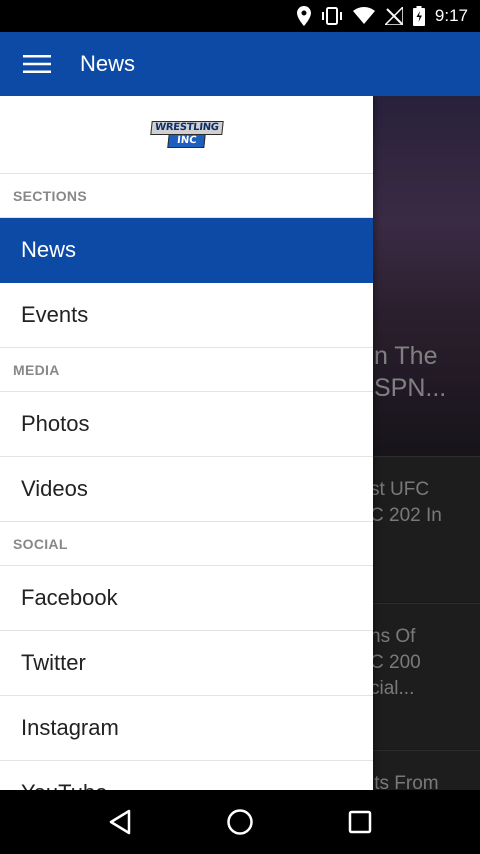  Describe the element at coordinates (186, 598) in the screenshot. I see `drawer-item-facebook: Facebook` at that location.